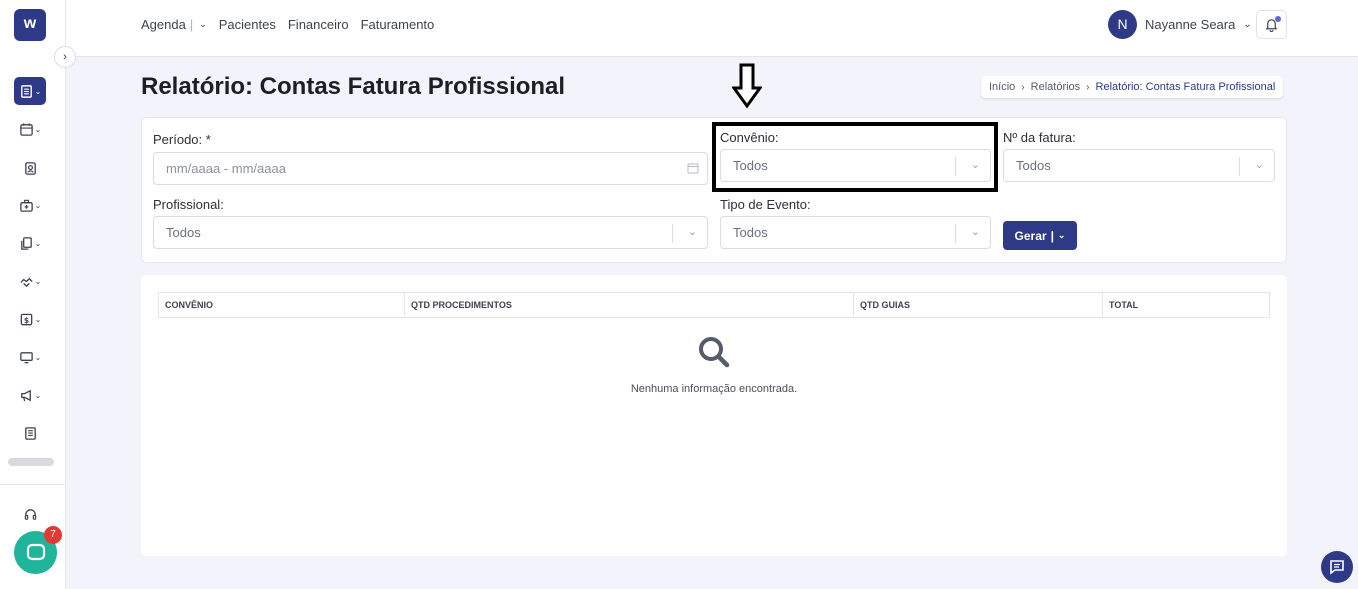  What do you see at coordinates (1056, 87) in the screenshot?
I see `breadcrumb-reports: Relatórios` at bounding box center [1056, 87].